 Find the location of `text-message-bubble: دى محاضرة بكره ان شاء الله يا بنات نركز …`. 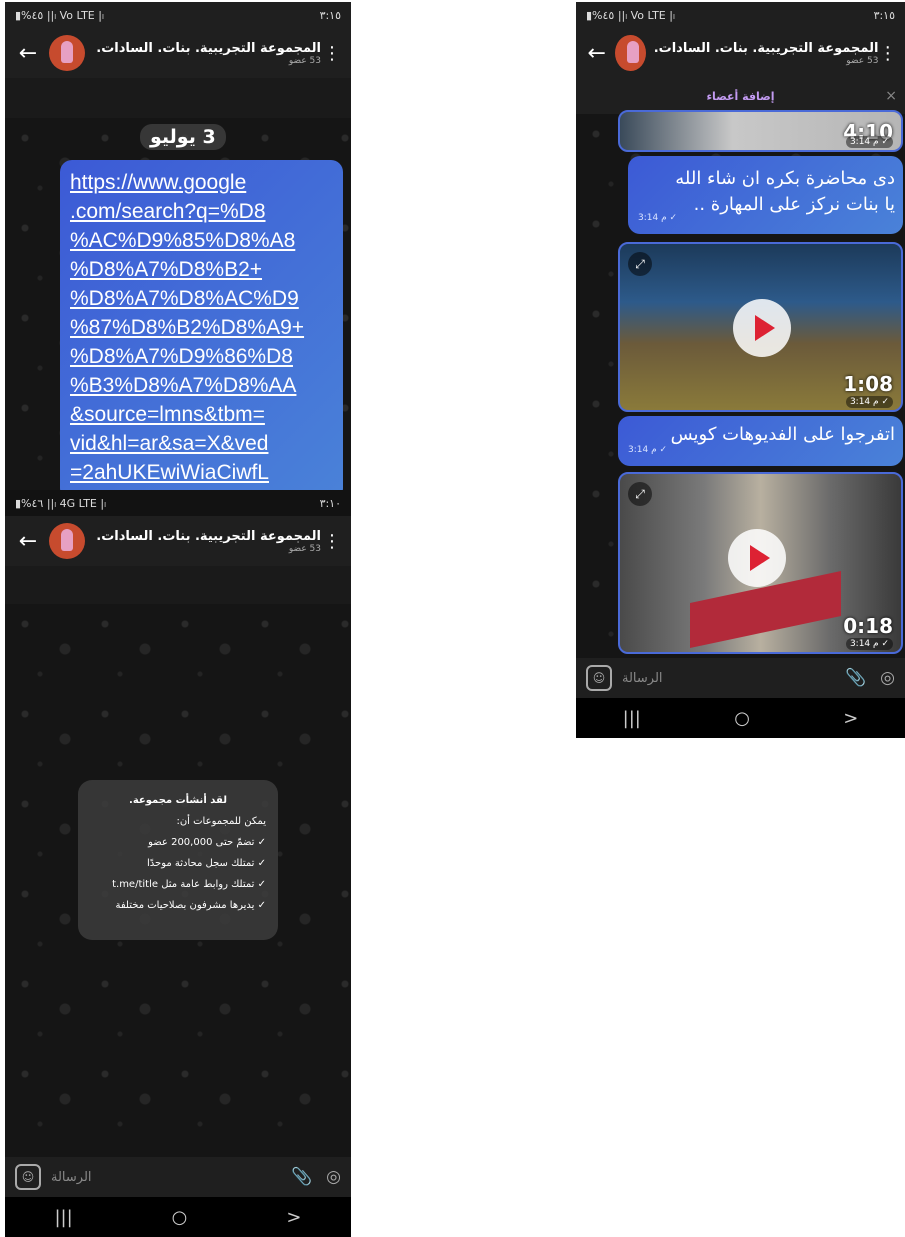

text-message-bubble: دى محاضرة بكره ان شاء الله يا بنات نركز … is located at coordinates (765, 195).